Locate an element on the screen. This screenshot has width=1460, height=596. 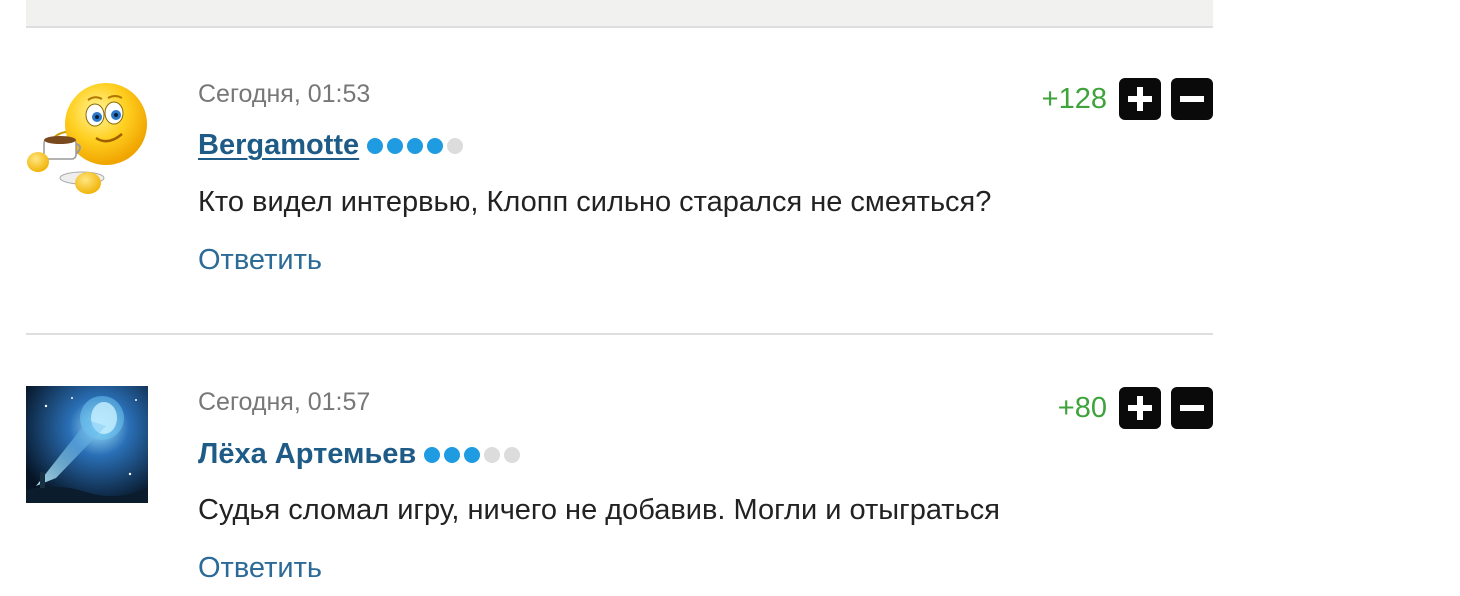
comment-rating: +80 is located at coordinates (1135, 408).